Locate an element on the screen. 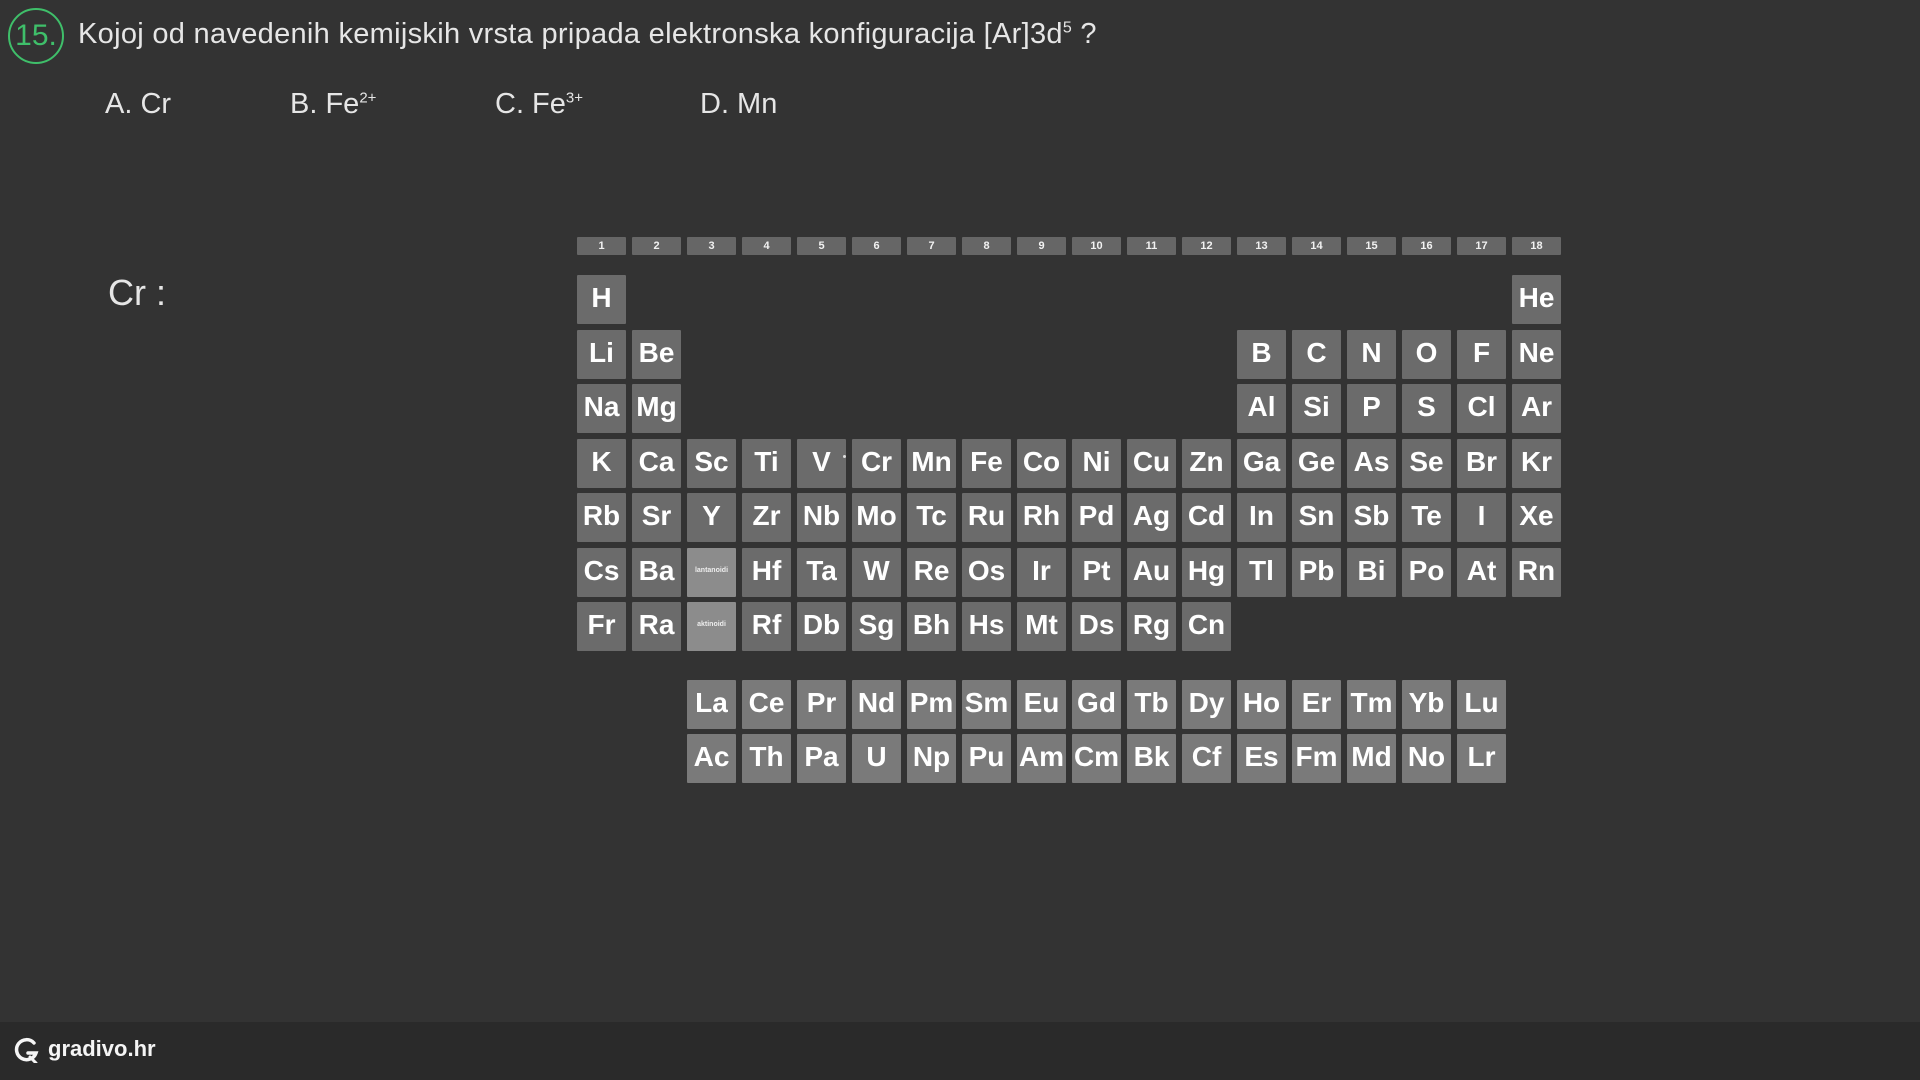 Image resolution: width=1920 pixels, height=1080 pixels. element-bk: Bk is located at coordinates (1151, 758).